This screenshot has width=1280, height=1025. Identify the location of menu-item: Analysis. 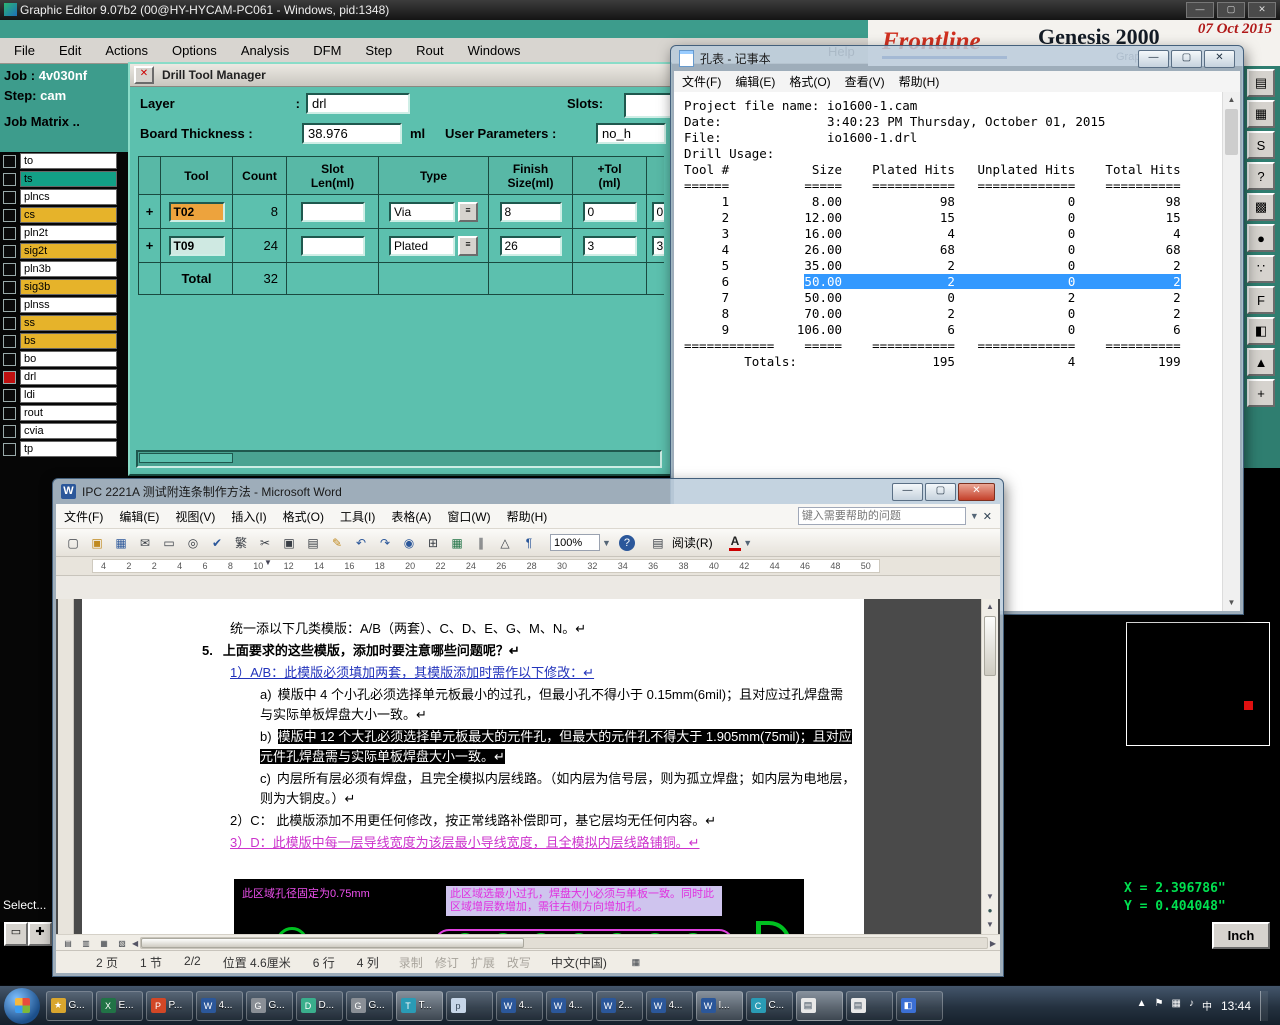
(265, 50).